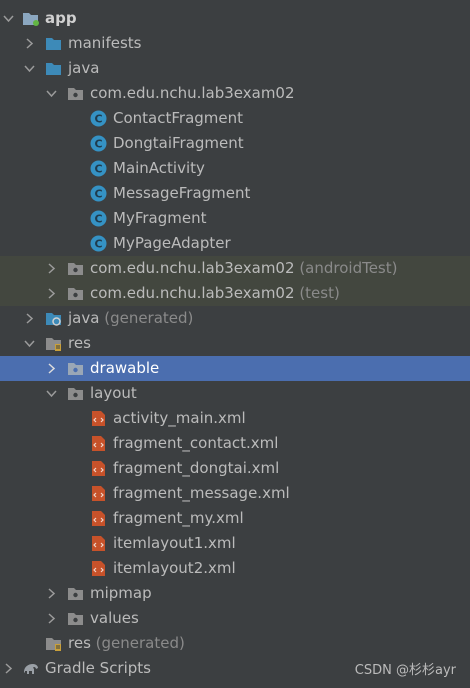 Image resolution: width=470 pixels, height=688 pixels. What do you see at coordinates (130, 318) in the screenshot?
I see `tree-label-java-generated: java (generated)` at bounding box center [130, 318].